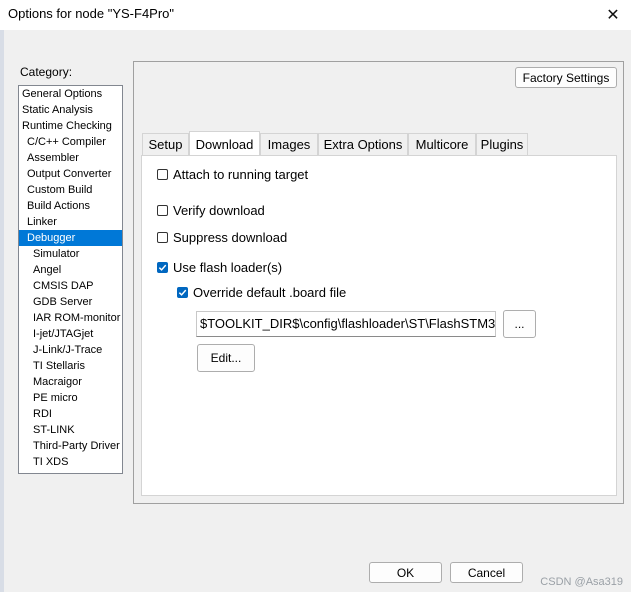 The image size is (631, 592). I want to click on checkbox-label: Attach to running target, so click(241, 174).